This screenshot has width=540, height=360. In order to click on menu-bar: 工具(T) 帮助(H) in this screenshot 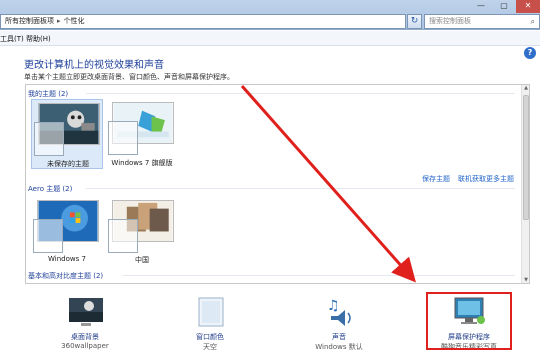, I will do `click(270, 38)`.